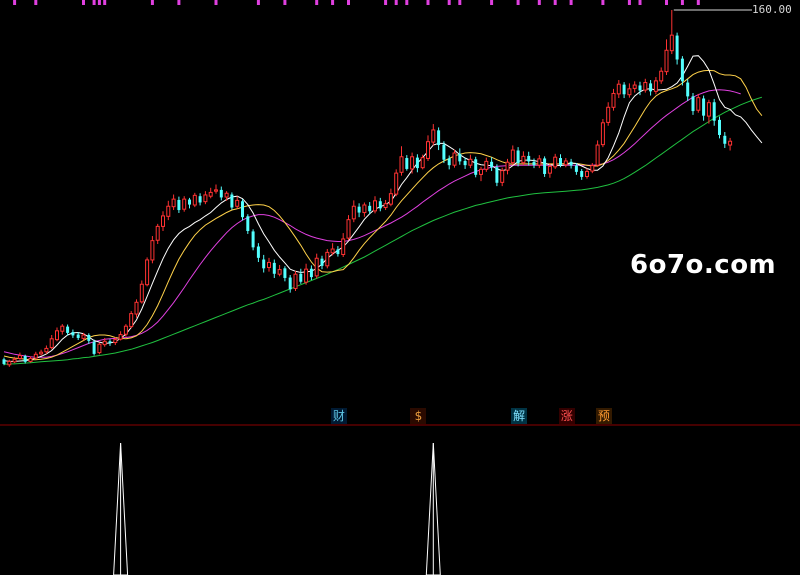  Describe the element at coordinates (418, 416) in the screenshot. I see `event-badge-1: $` at that location.